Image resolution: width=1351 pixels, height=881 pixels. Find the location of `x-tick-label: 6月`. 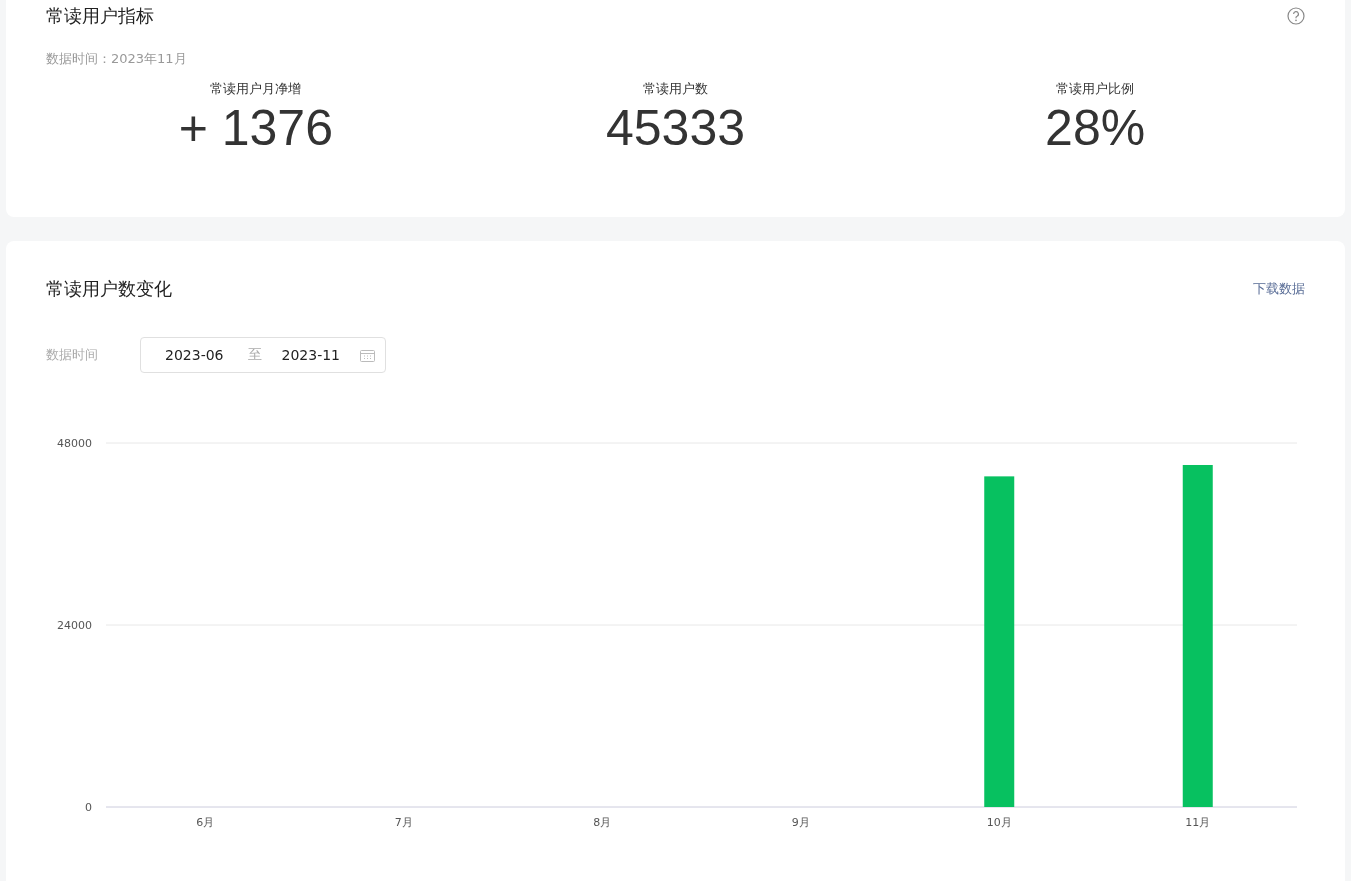

x-tick-label: 6月 is located at coordinates (205, 822).